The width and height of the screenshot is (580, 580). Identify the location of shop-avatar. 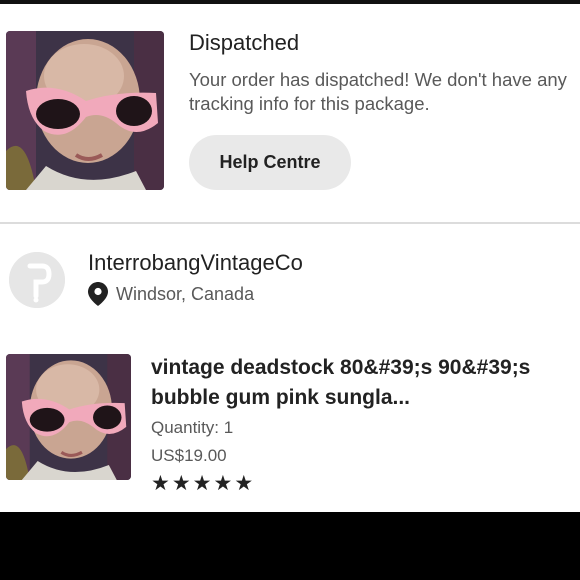
(37, 280).